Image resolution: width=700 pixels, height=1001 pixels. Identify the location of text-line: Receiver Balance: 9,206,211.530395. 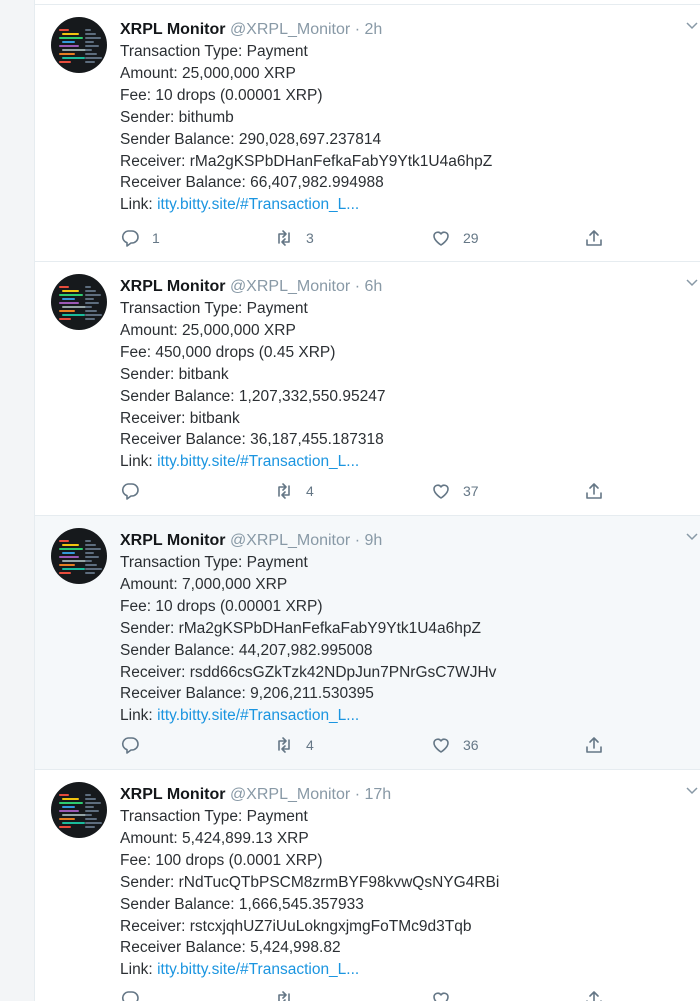
(247, 694).